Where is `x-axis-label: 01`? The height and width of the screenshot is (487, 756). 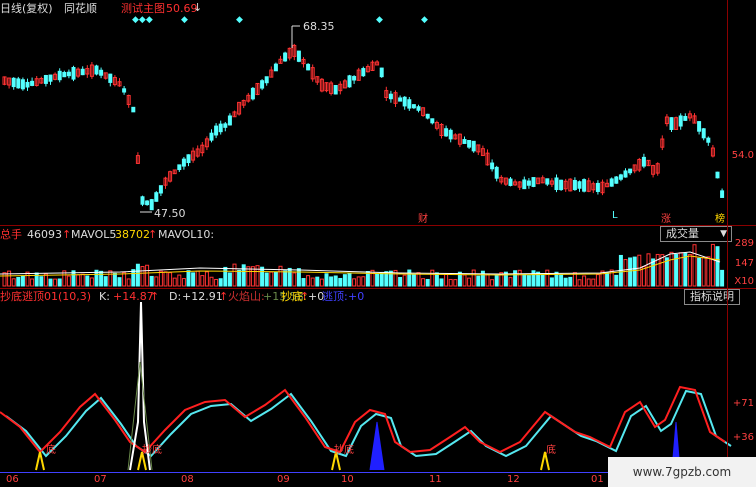 x-axis-label: 01 is located at coordinates (597, 479).